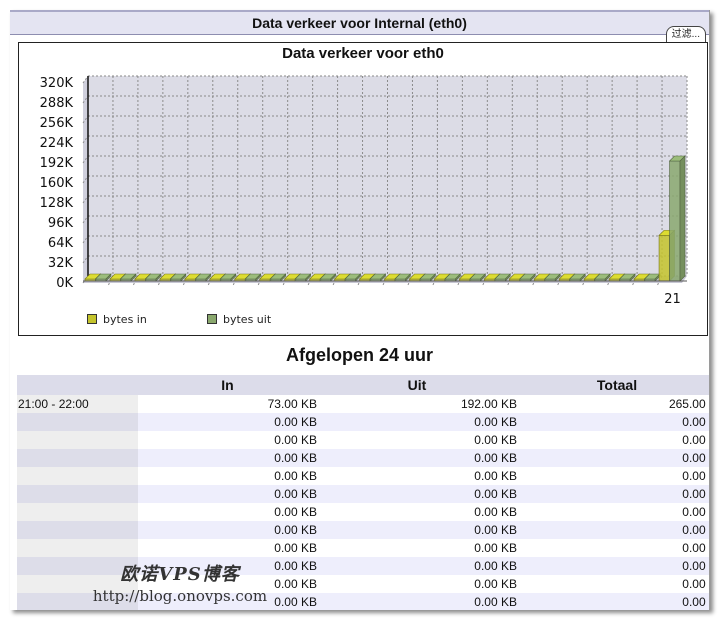 The image size is (721, 621). Describe the element at coordinates (57, 123) in the screenshot. I see `y-tick-label: 256K` at that location.